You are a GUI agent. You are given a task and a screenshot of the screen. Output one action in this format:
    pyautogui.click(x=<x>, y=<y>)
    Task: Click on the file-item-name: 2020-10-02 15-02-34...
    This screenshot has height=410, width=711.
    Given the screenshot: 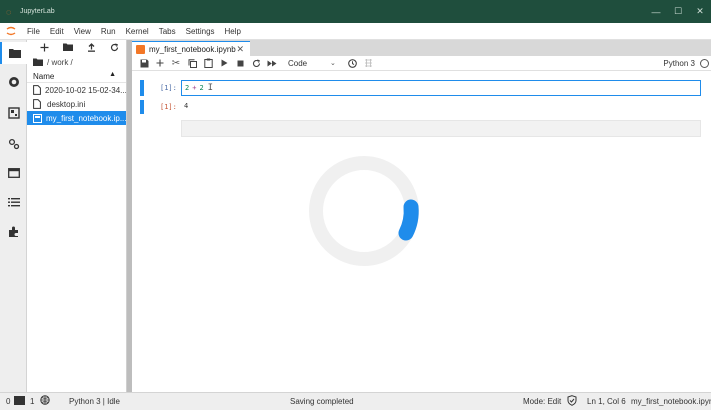 What is the action you would take?
    pyautogui.click(x=85, y=90)
    